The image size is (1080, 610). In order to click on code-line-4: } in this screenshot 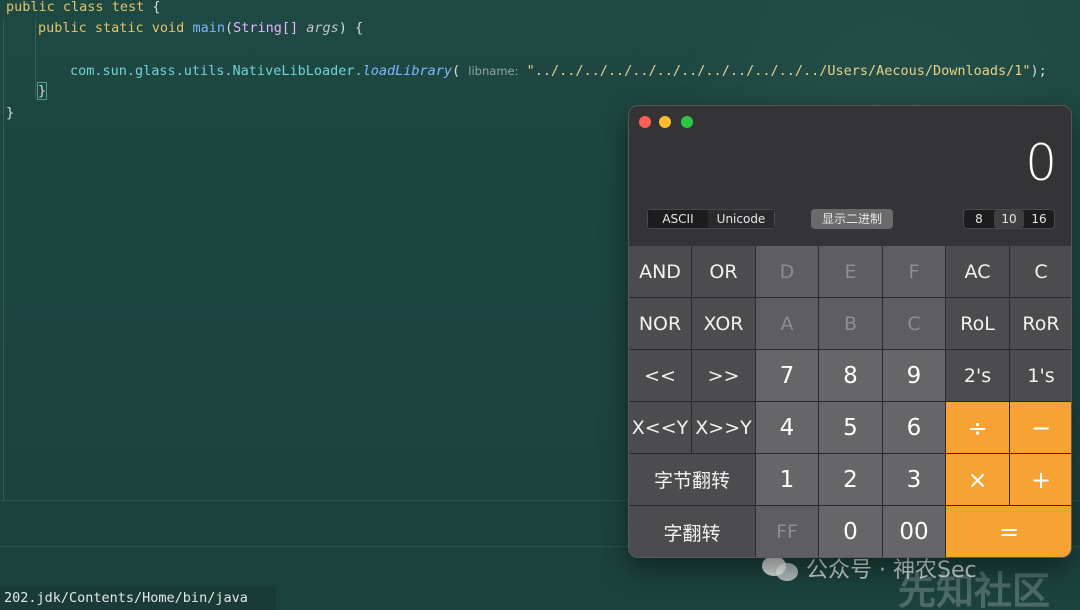, I will do `click(42, 91)`.